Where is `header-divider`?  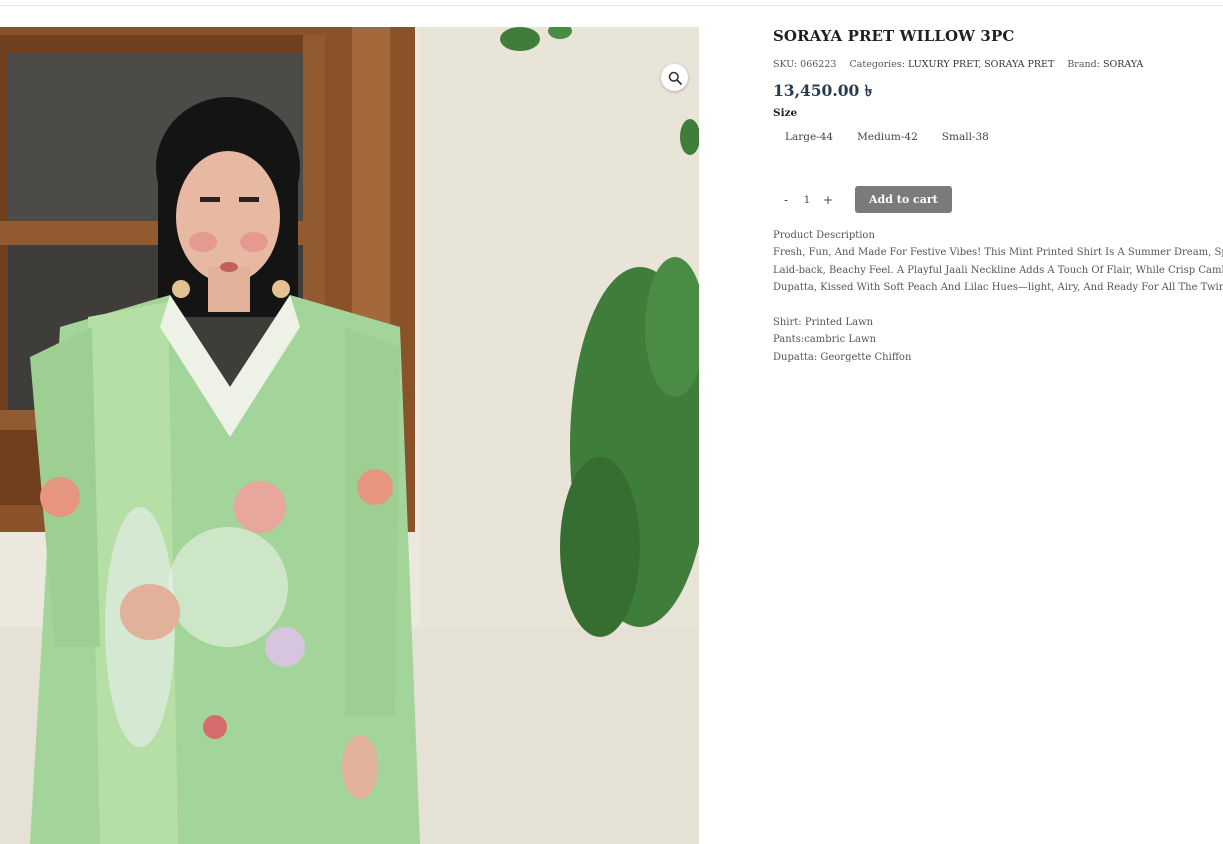 header-divider is located at coordinates (611, 5).